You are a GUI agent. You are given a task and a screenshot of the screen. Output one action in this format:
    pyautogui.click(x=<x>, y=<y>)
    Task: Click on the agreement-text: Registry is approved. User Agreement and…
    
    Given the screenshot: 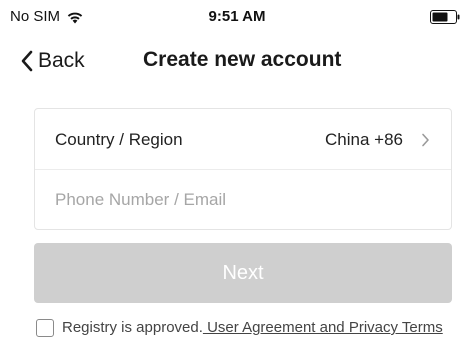 What is the action you would take?
    pyautogui.click(x=258, y=328)
    